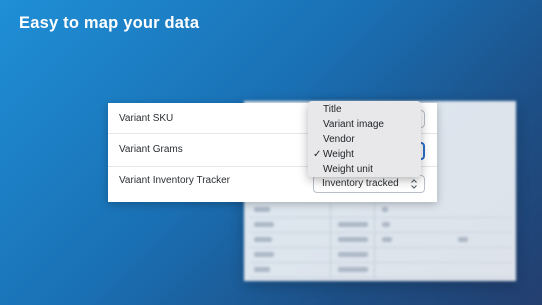  What do you see at coordinates (146, 118) in the screenshot?
I see `mapping-row-label: Variant SKU` at bounding box center [146, 118].